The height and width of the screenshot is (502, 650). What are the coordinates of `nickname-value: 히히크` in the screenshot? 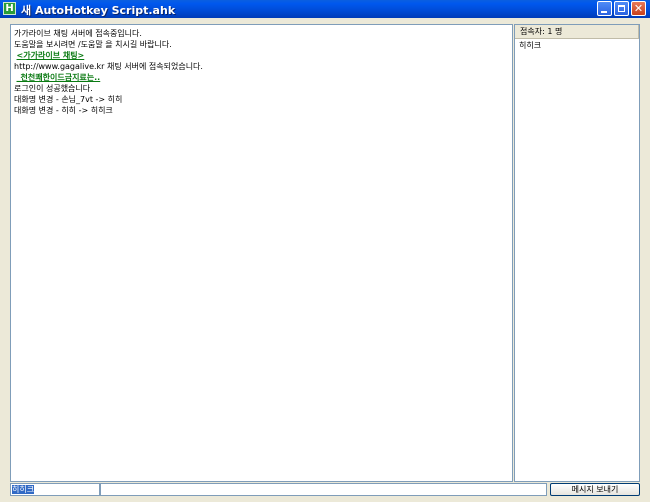 It's located at (23, 489).